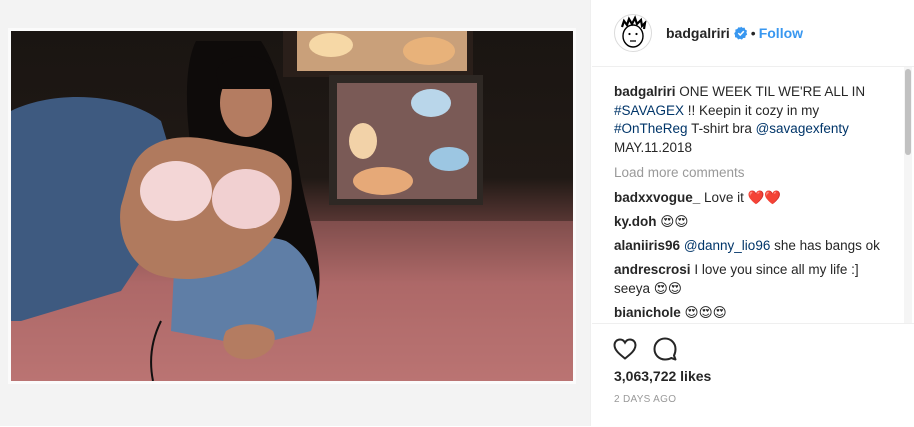 This screenshot has width=914, height=427. I want to click on header-username-row: badgalriri • Follow, so click(734, 33).